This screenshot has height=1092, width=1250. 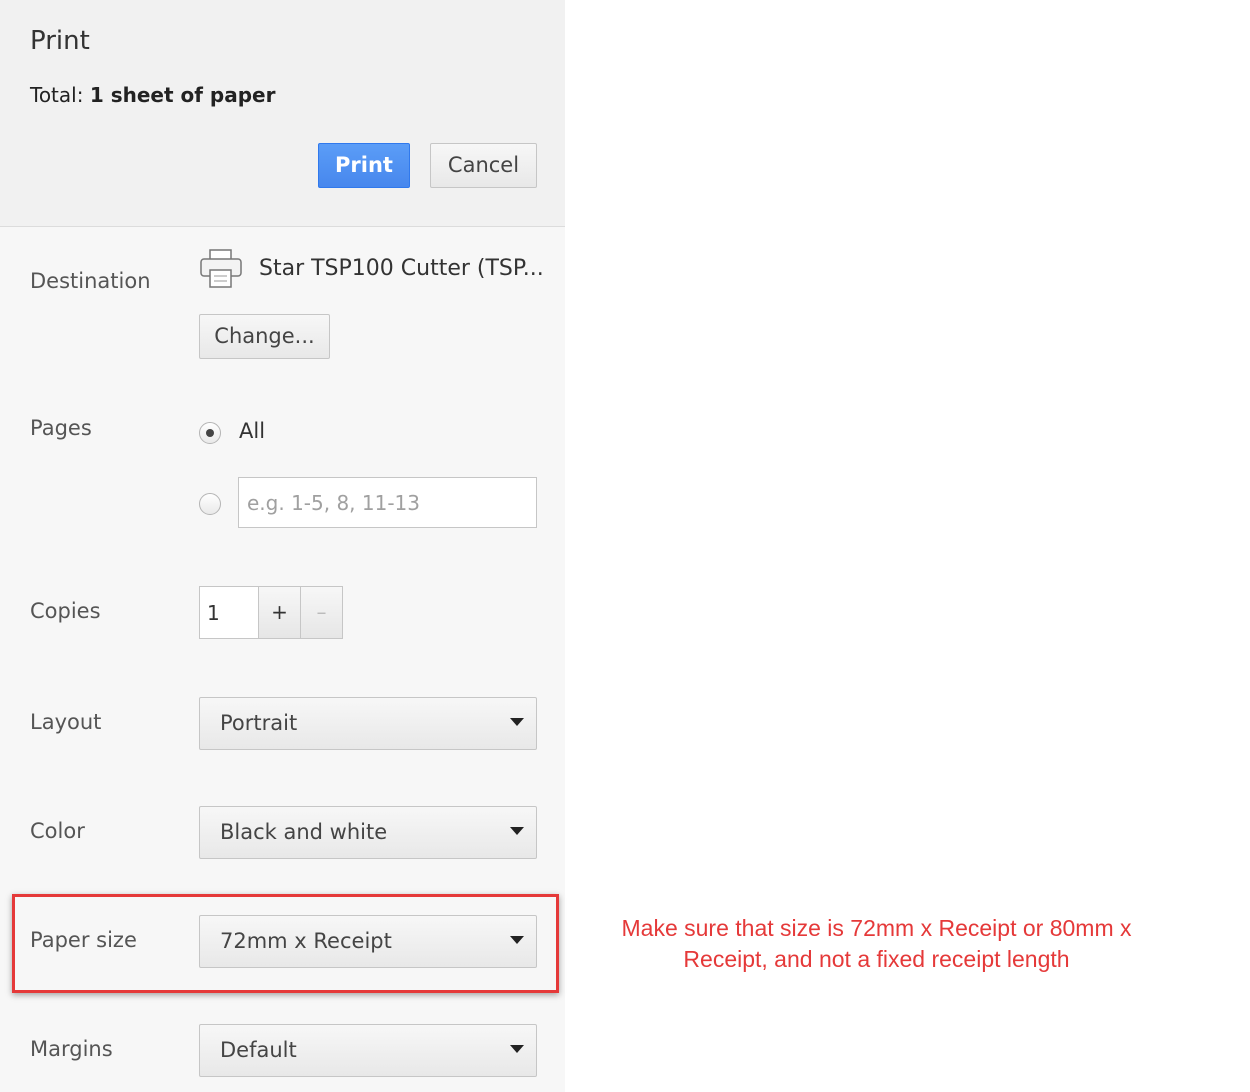 I want to click on margins-select: Default, so click(x=368, y=1050).